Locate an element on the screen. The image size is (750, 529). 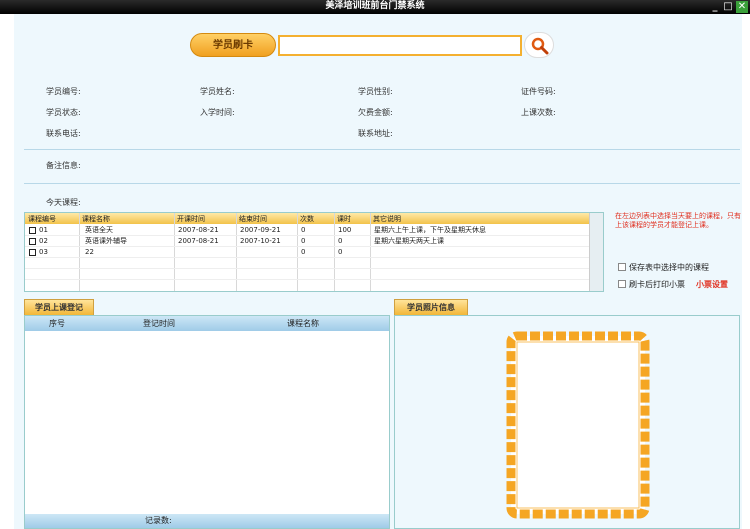
col-header-course-name: 课程名称 is located at coordinates (96, 219).